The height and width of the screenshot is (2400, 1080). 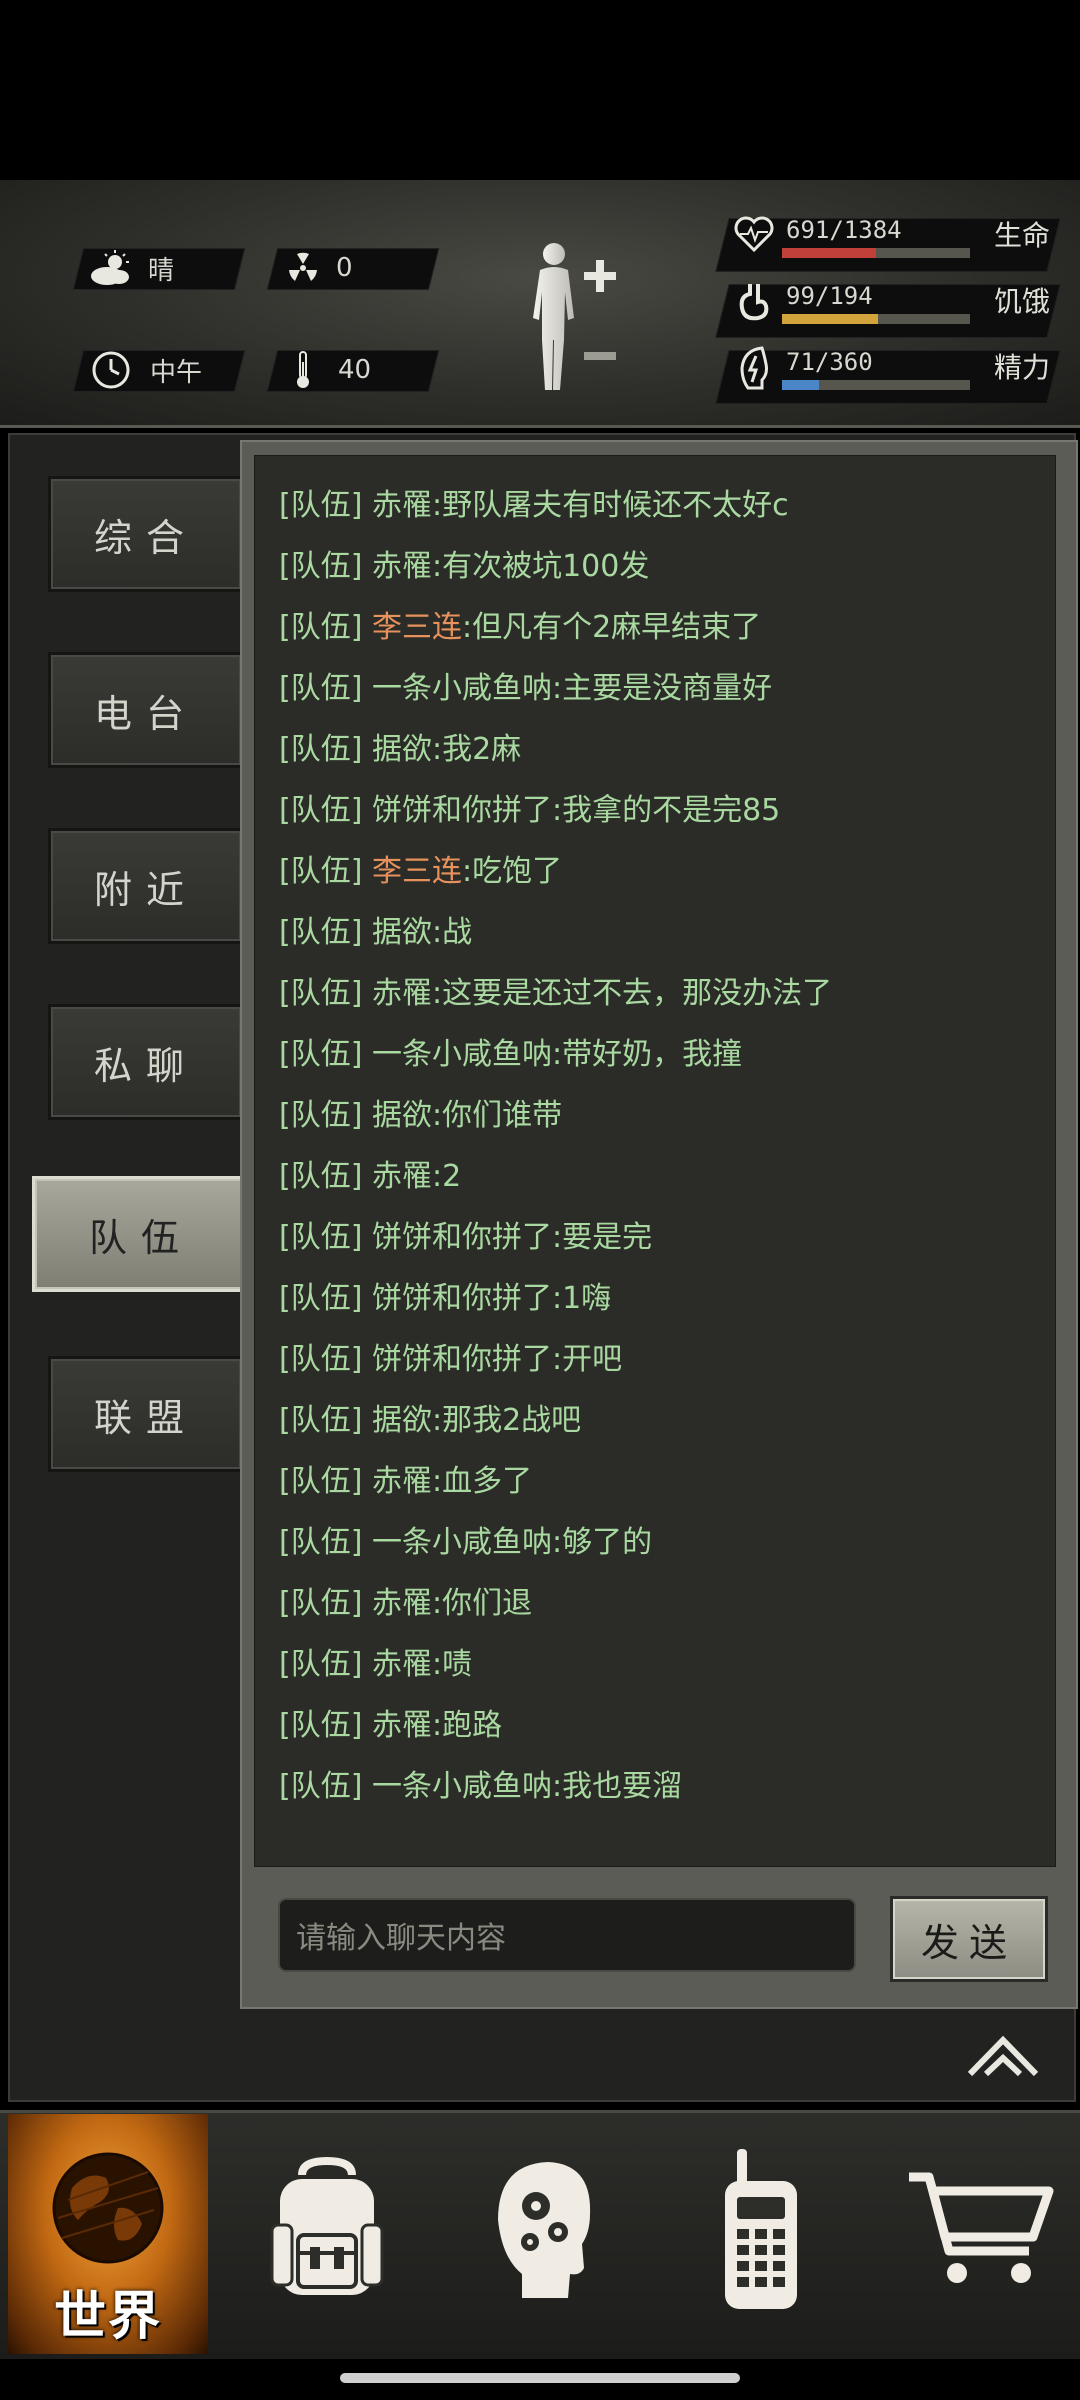 I want to click on chat-message: [队伍] 李三连:吃饱了, so click(x=420, y=872).